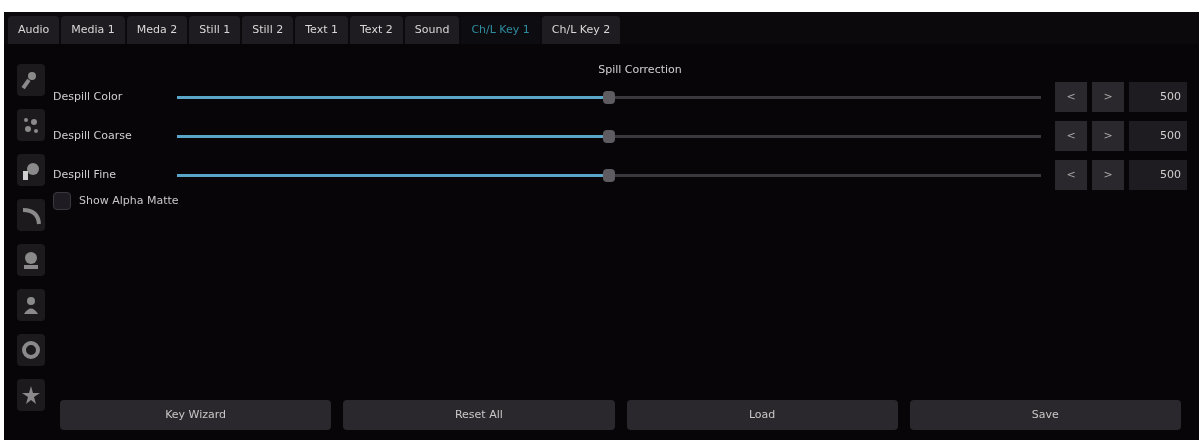 The height and width of the screenshot is (448, 1203). I want to click on slider-label: Despill Coarse, so click(93, 135).